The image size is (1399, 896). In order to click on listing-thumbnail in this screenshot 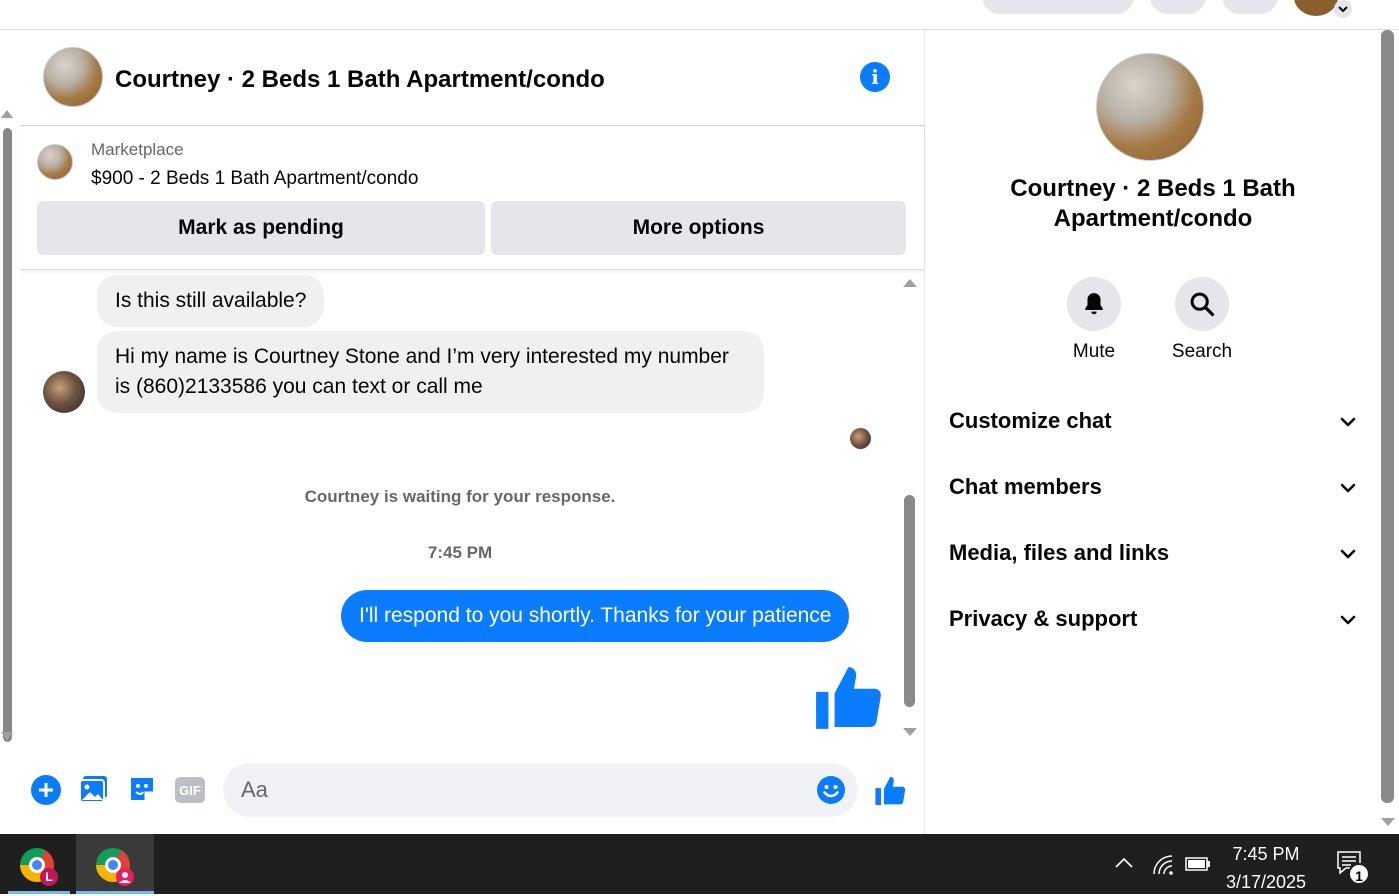, I will do `click(55, 162)`.